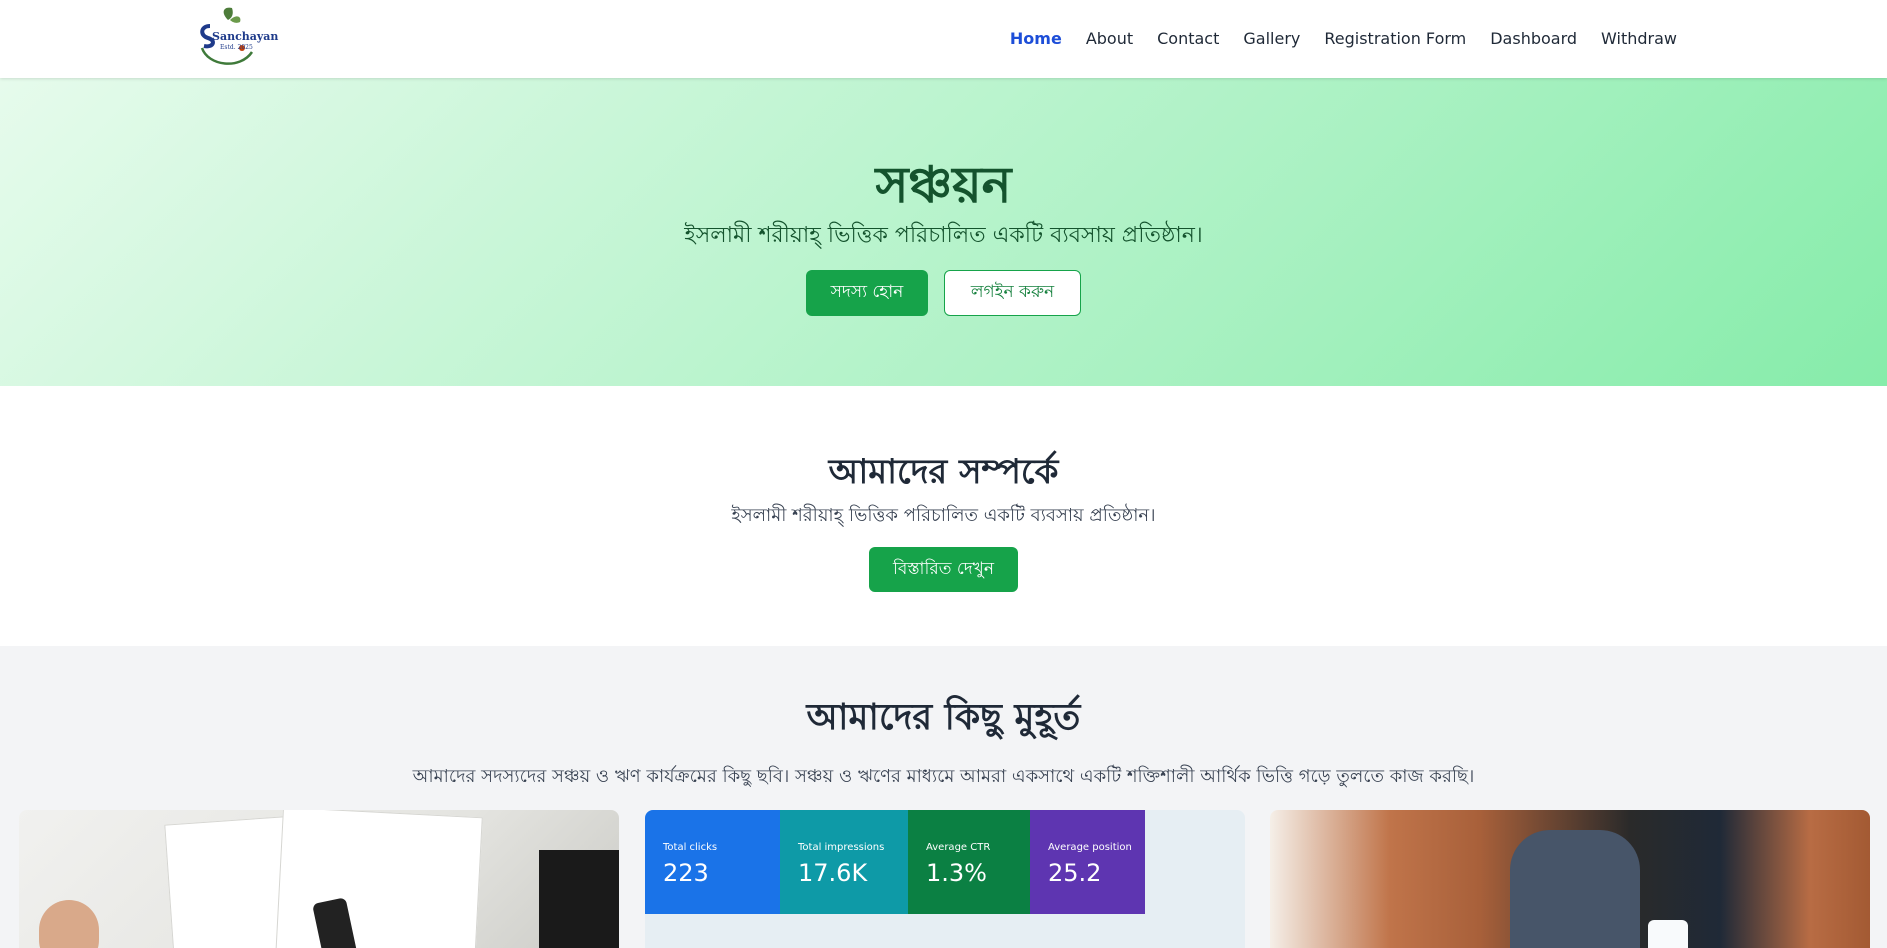 The height and width of the screenshot is (948, 1887). I want to click on stat-average-ctr: Average CTR 1.3%, so click(969, 862).